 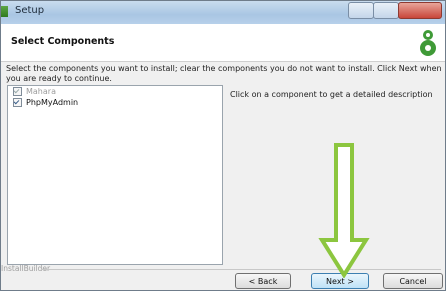 I want to click on title-bar: Setup, so click(x=223, y=12).